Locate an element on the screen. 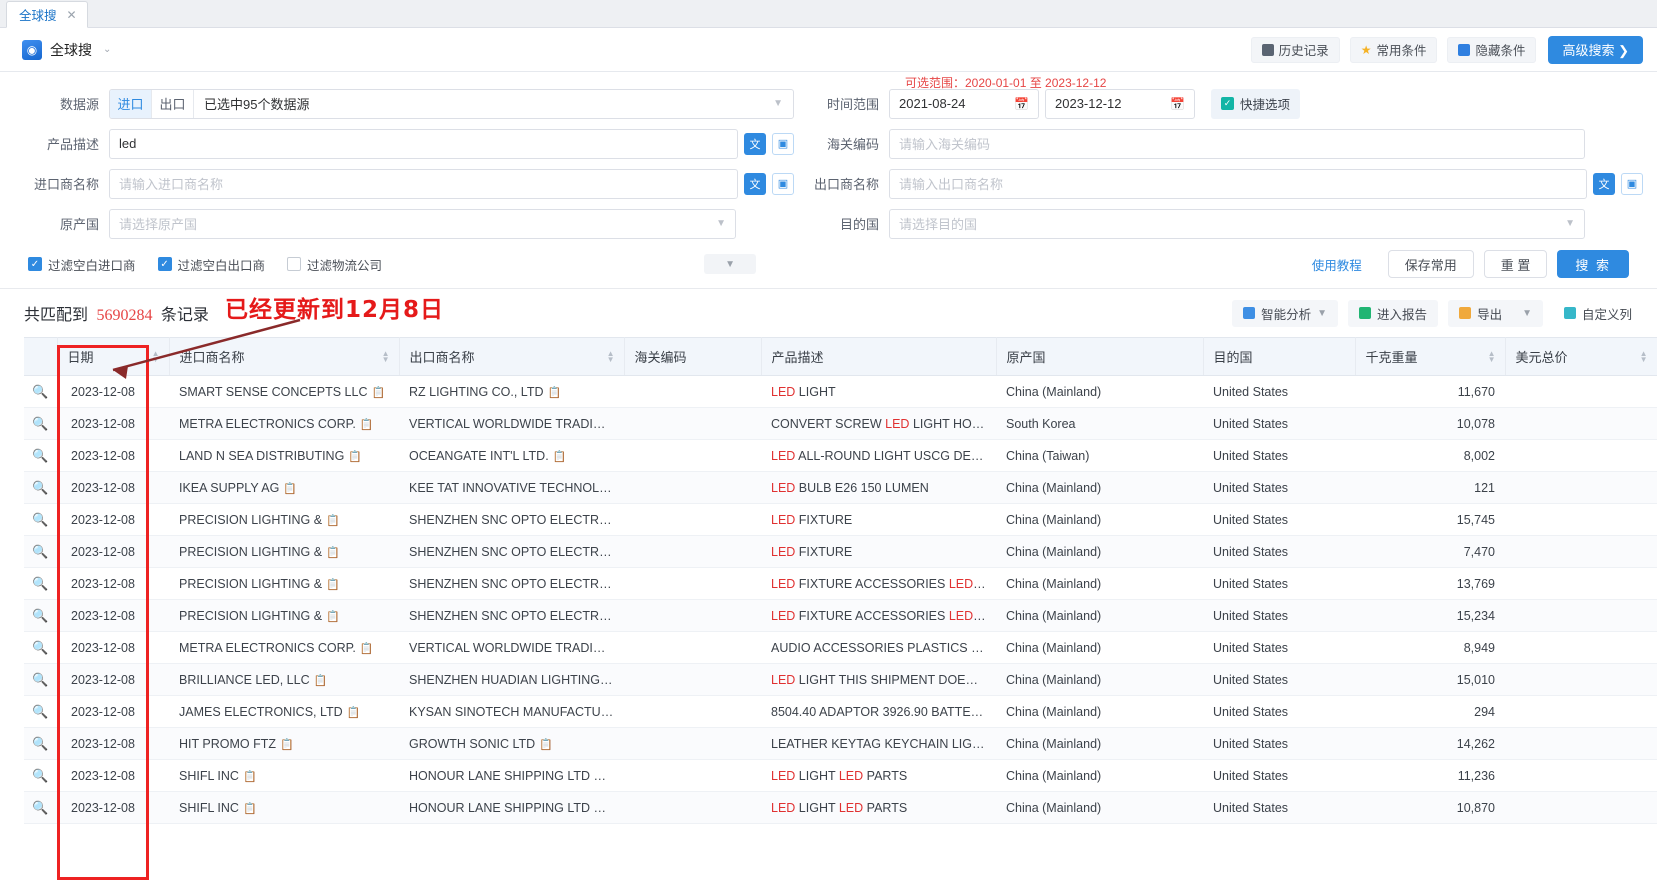  favorites-button: ★ 常用条件 is located at coordinates (1393, 49).